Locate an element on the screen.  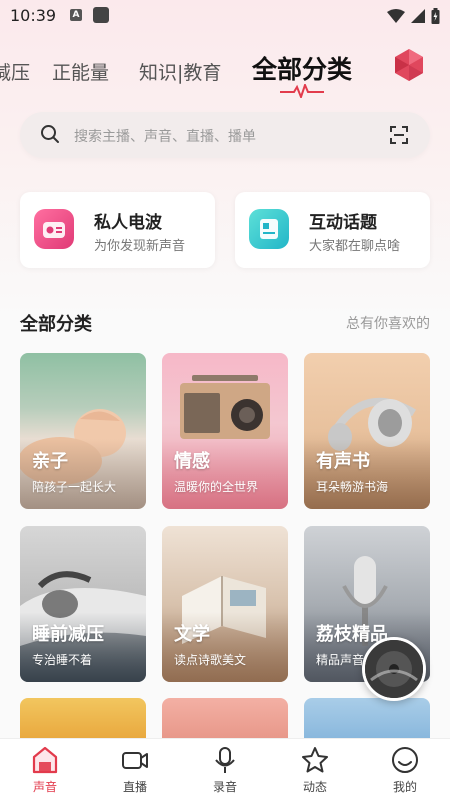
category-card-wenxue: 文学 读点诗歌美文 is located at coordinates (225, 604).